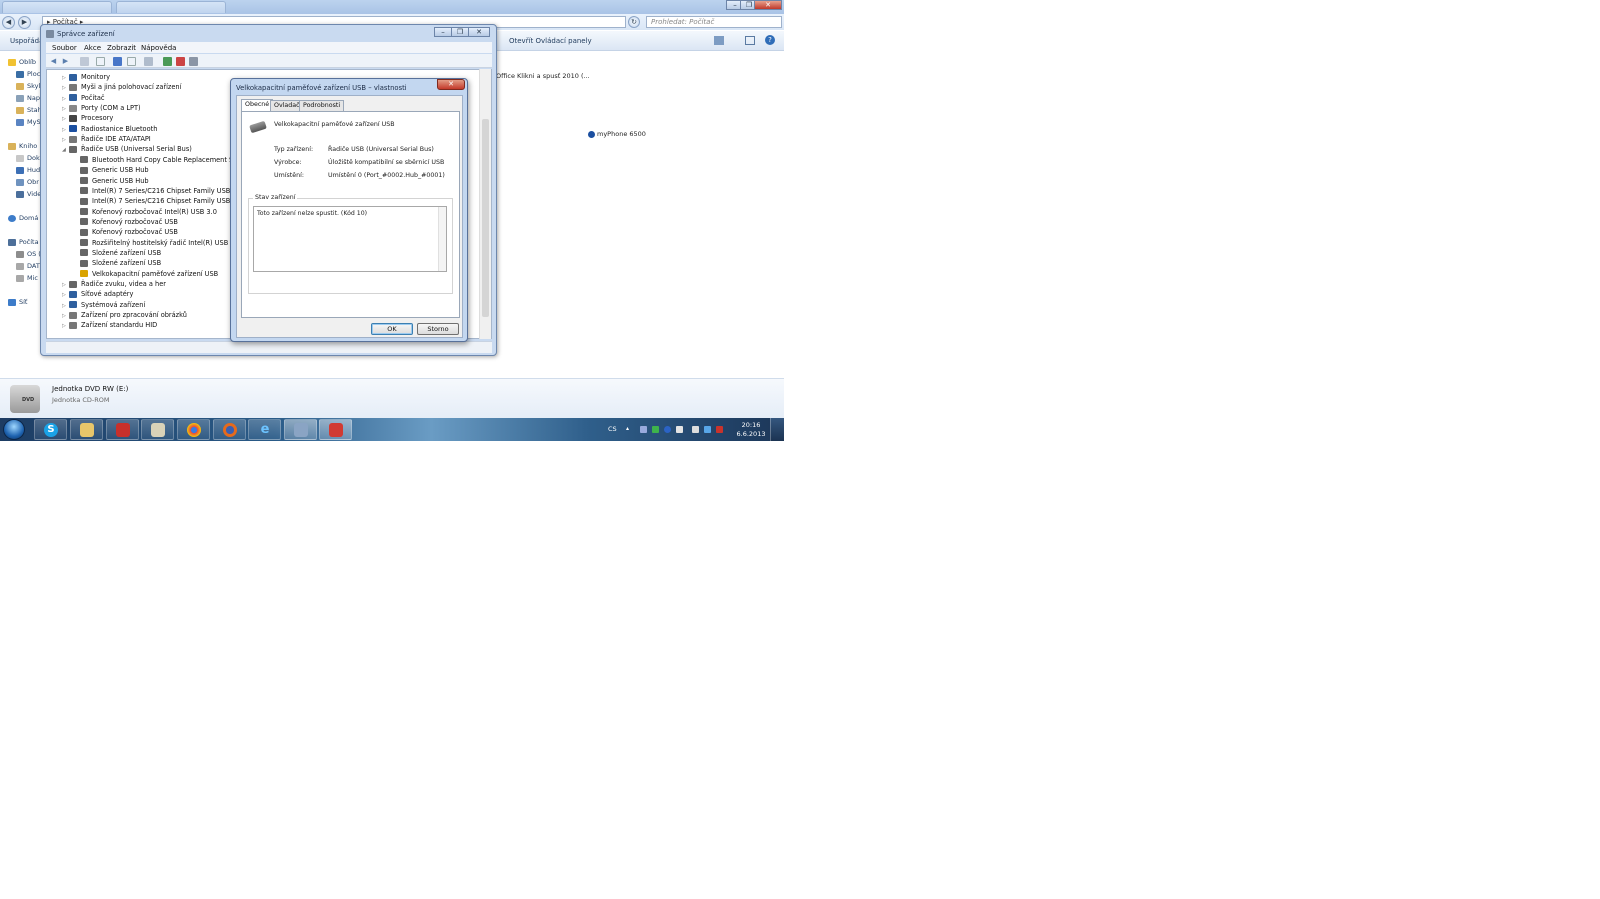 The height and width of the screenshot is (899, 1600). What do you see at coordinates (777, 429) in the screenshot?
I see `show-desktop-button` at bounding box center [777, 429].